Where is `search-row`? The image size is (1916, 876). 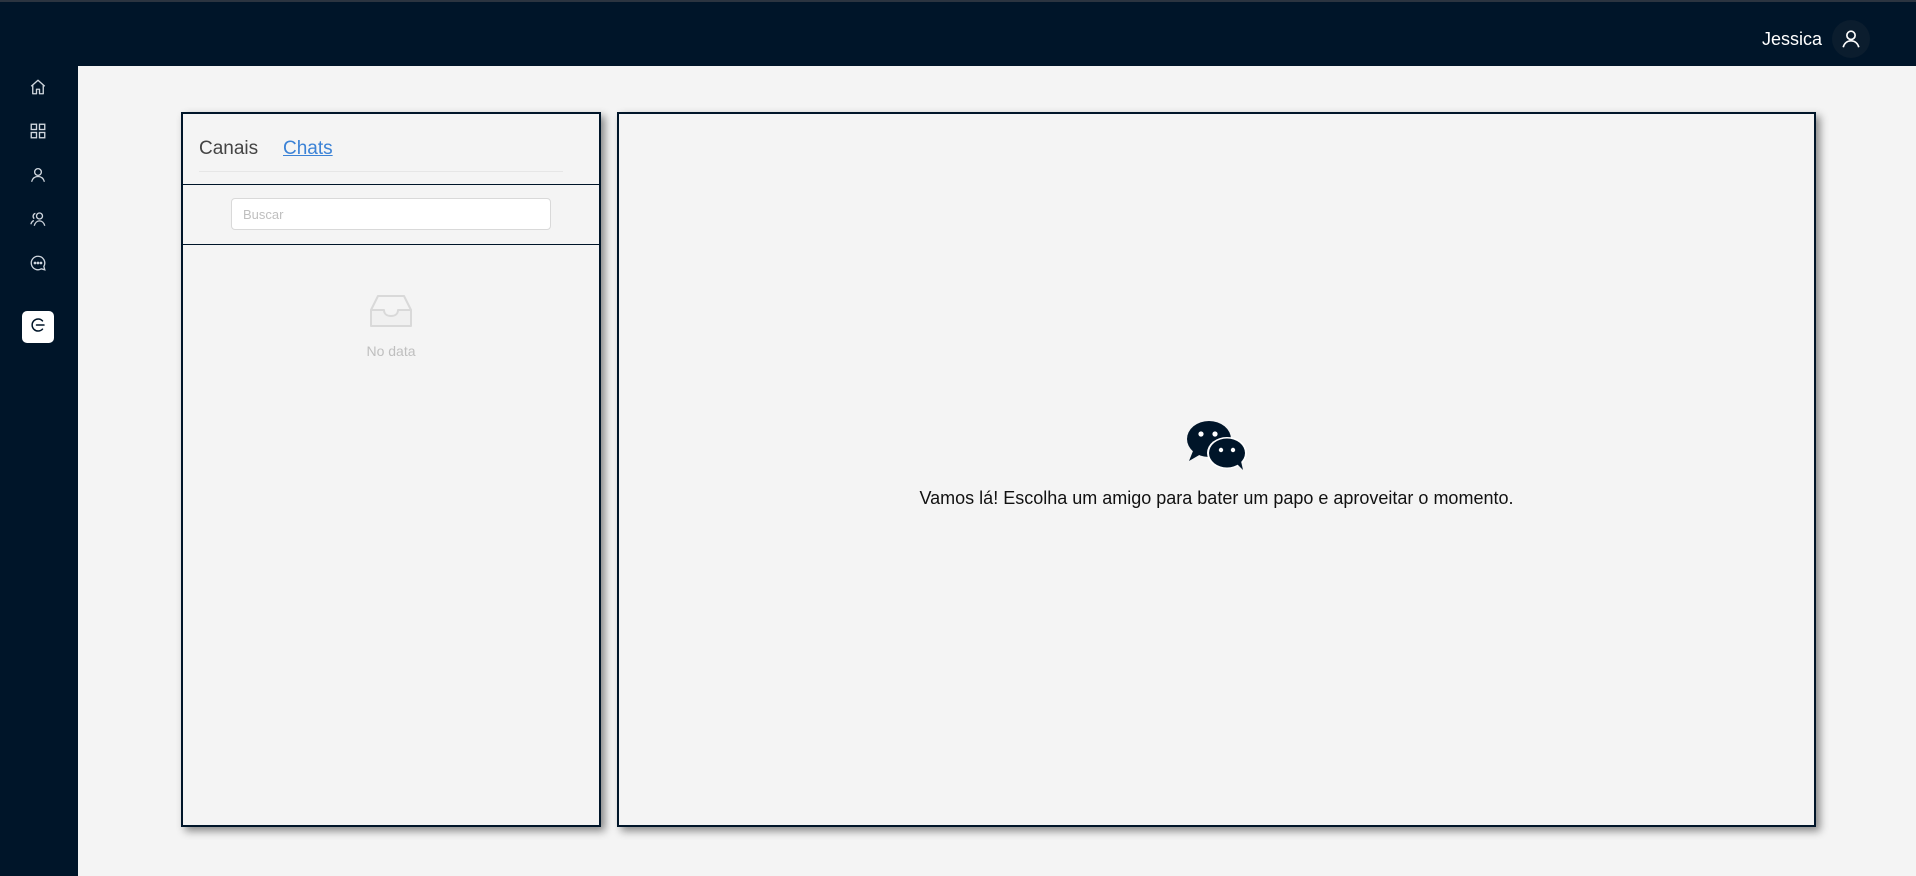 search-row is located at coordinates (391, 215).